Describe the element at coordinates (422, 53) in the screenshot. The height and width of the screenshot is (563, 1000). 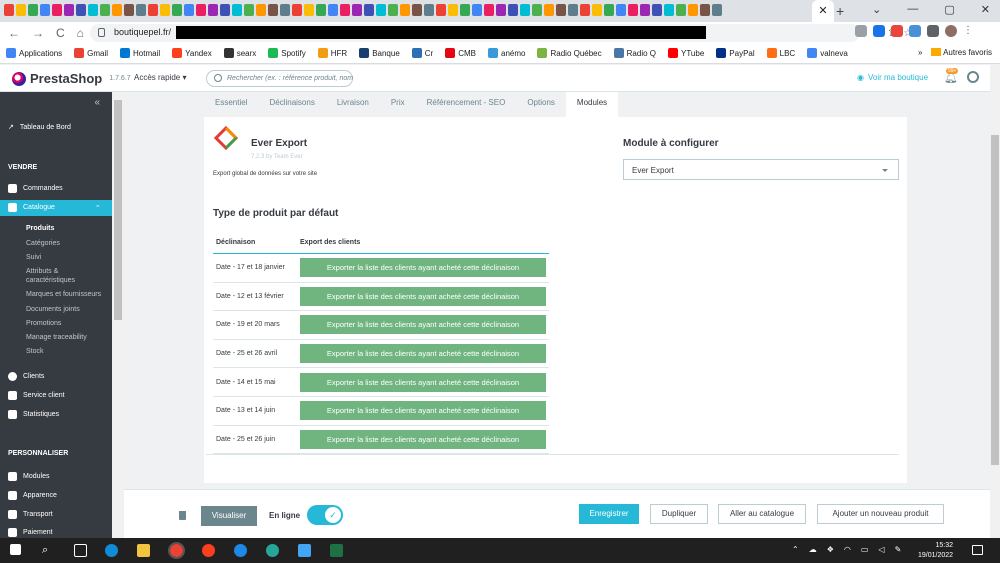
I see `bookmark-item: Cr` at that location.